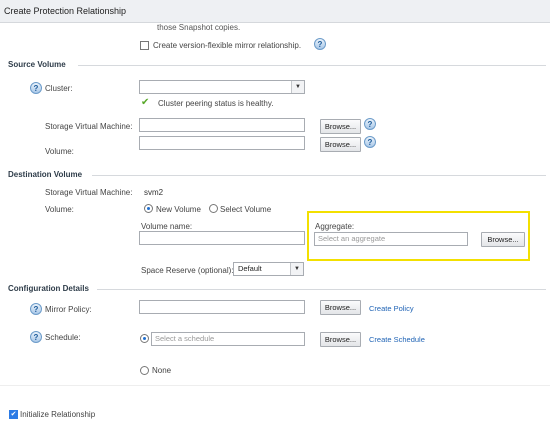  I want to click on dialog-title: Create Protection Relationship, so click(275, 11).